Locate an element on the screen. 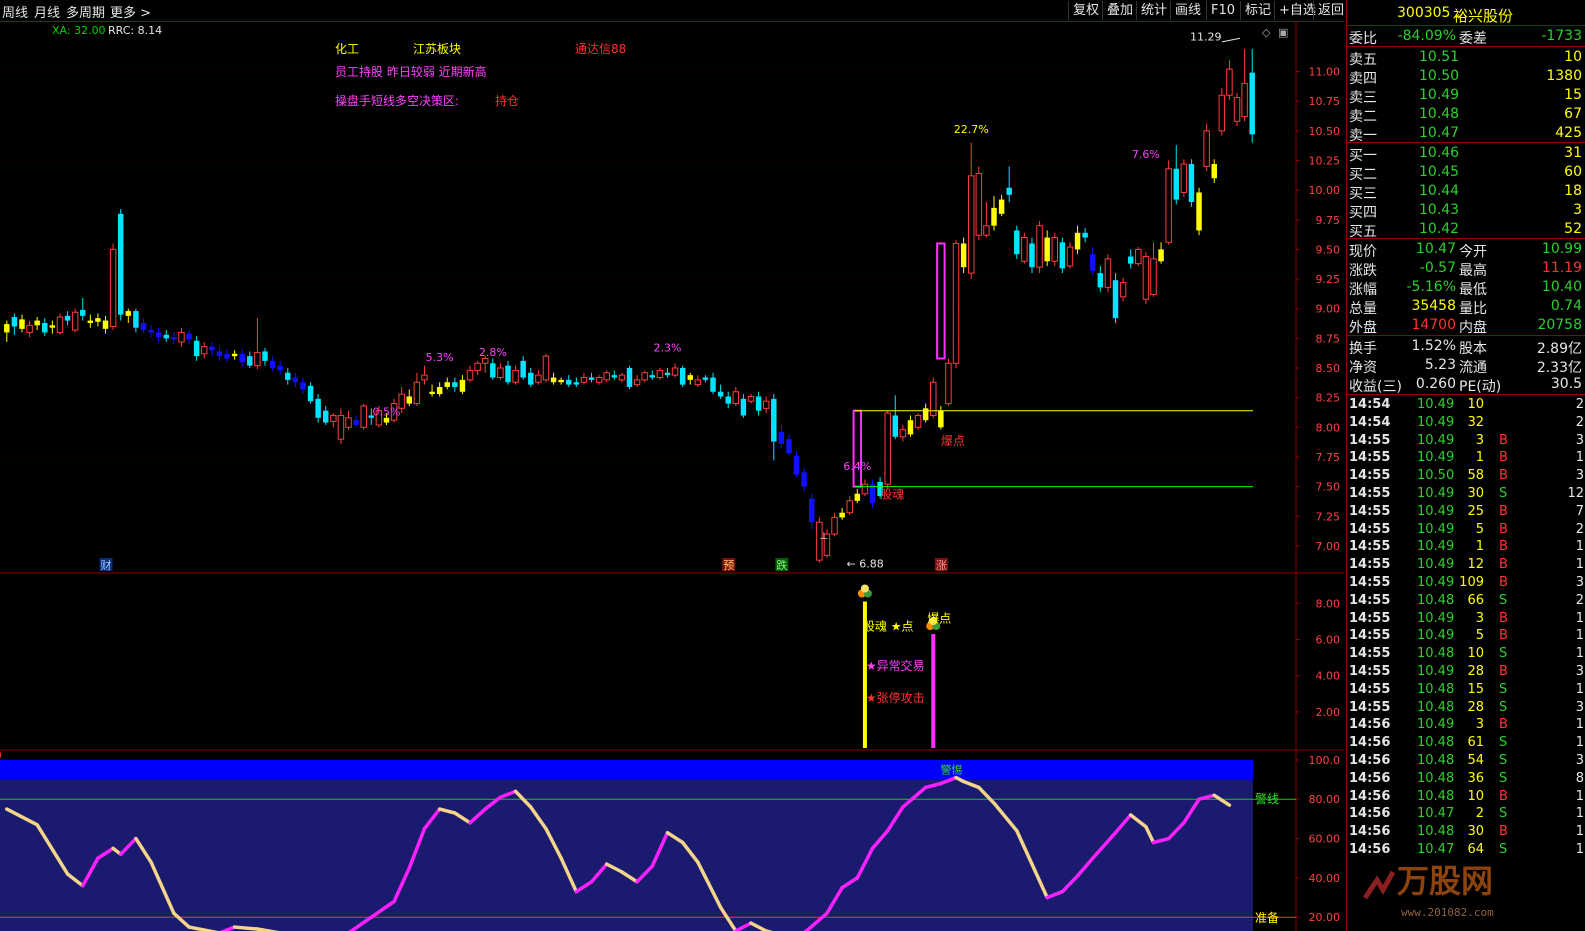  tick-time: 14:56 is located at coordinates (1370, 725).